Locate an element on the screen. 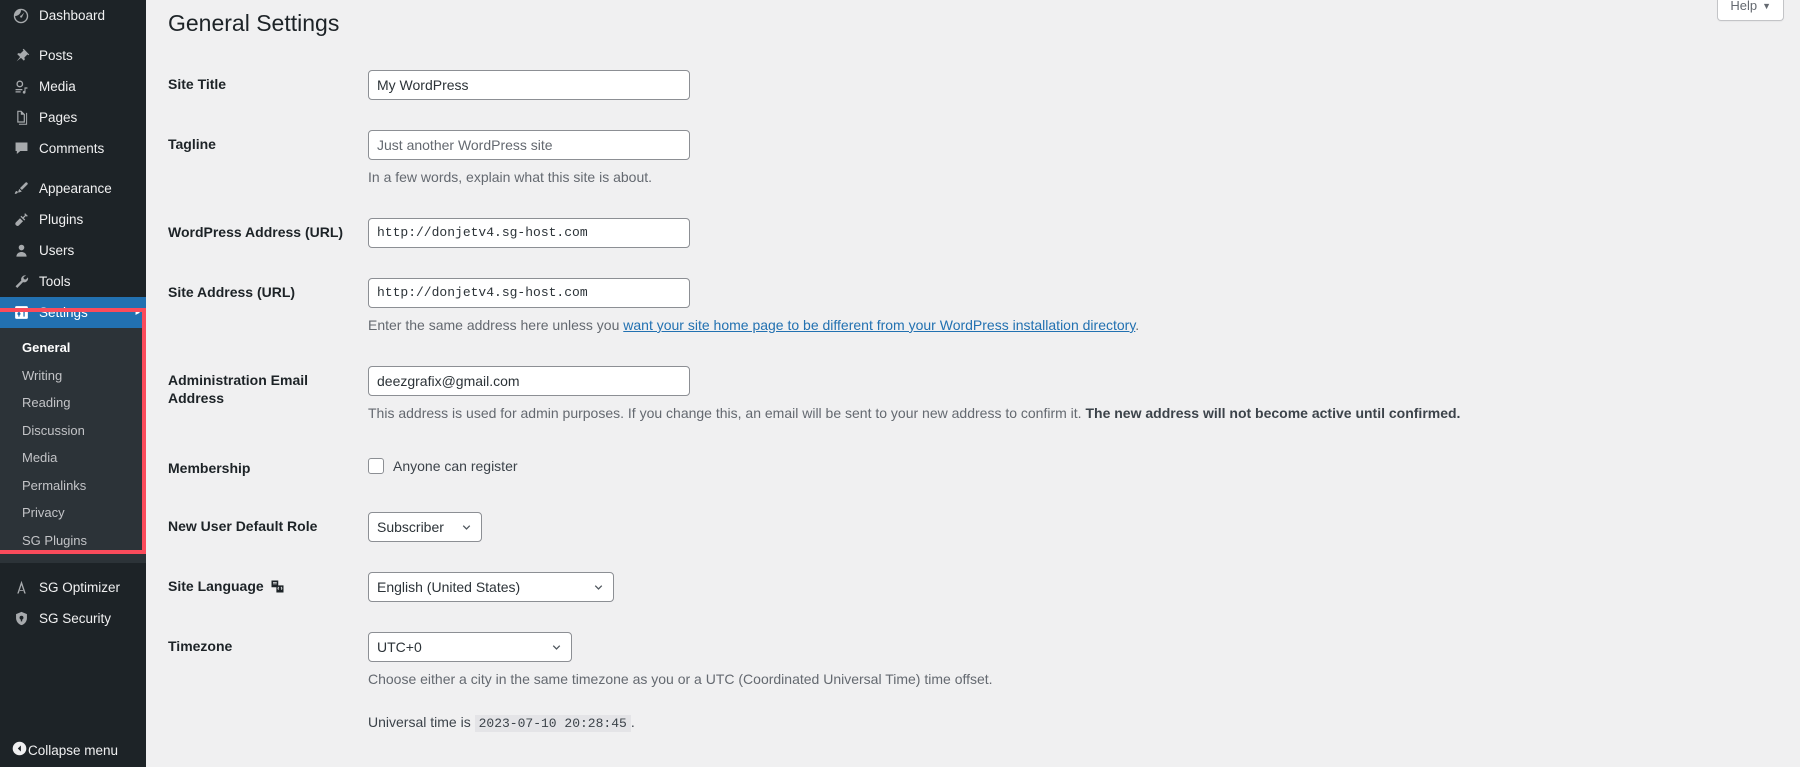 The image size is (1800, 767). timezone-label: Timezone is located at coordinates (200, 646).